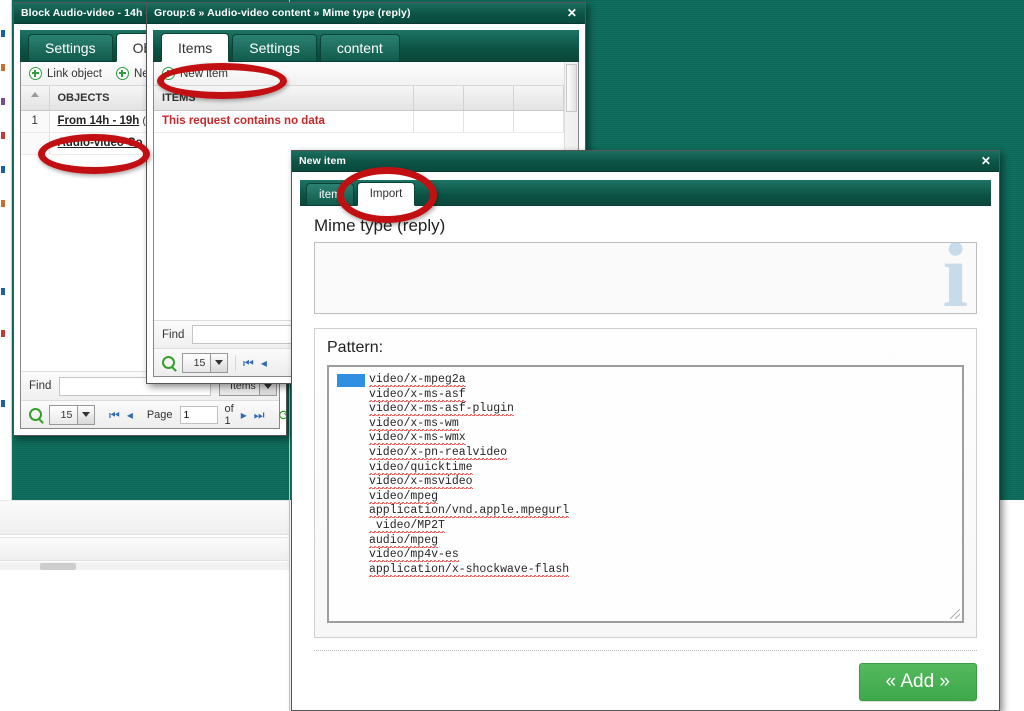 The height and width of the screenshot is (711, 1024). What do you see at coordinates (469, 511) in the screenshot?
I see `pattern-line-text: application/vnd.apple.mpegurl` at bounding box center [469, 511].